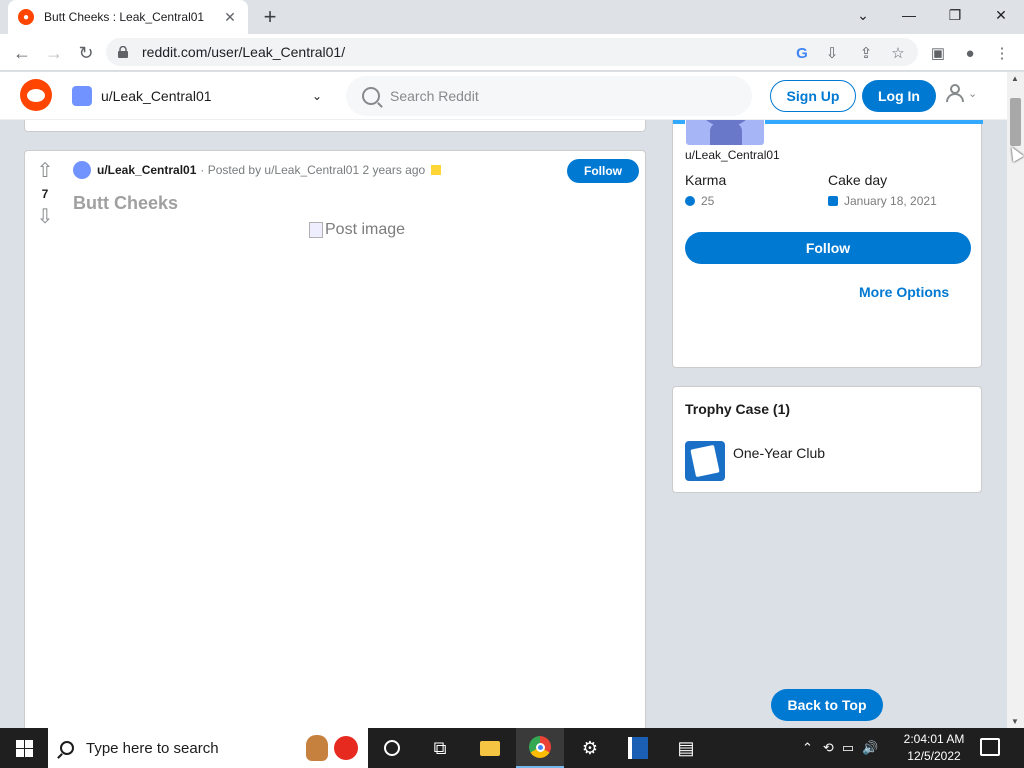 The width and height of the screenshot is (1024, 768). I want to click on back-to-top-button: Back to Top, so click(827, 705).